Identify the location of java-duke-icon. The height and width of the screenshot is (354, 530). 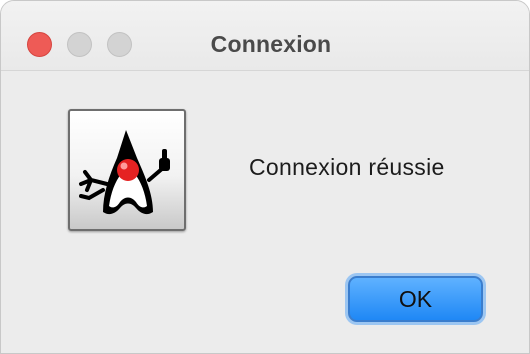
(127, 170).